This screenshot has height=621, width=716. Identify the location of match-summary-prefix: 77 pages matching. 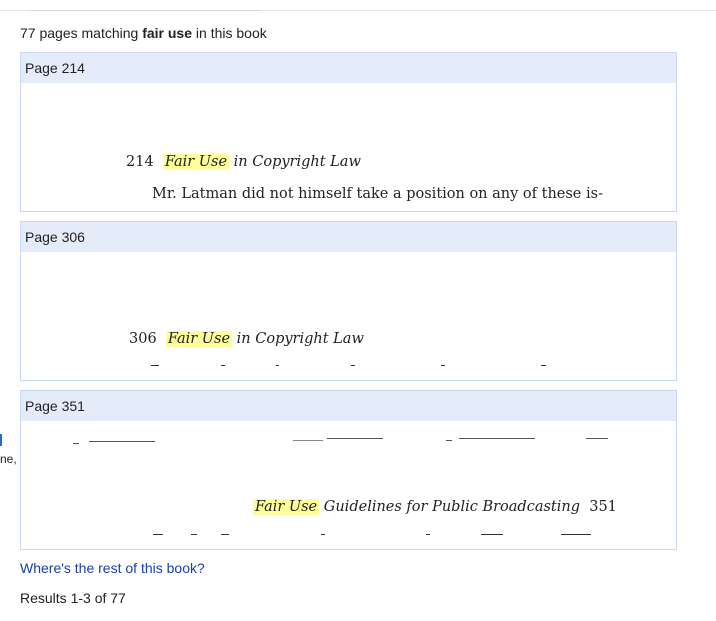
(79, 33).